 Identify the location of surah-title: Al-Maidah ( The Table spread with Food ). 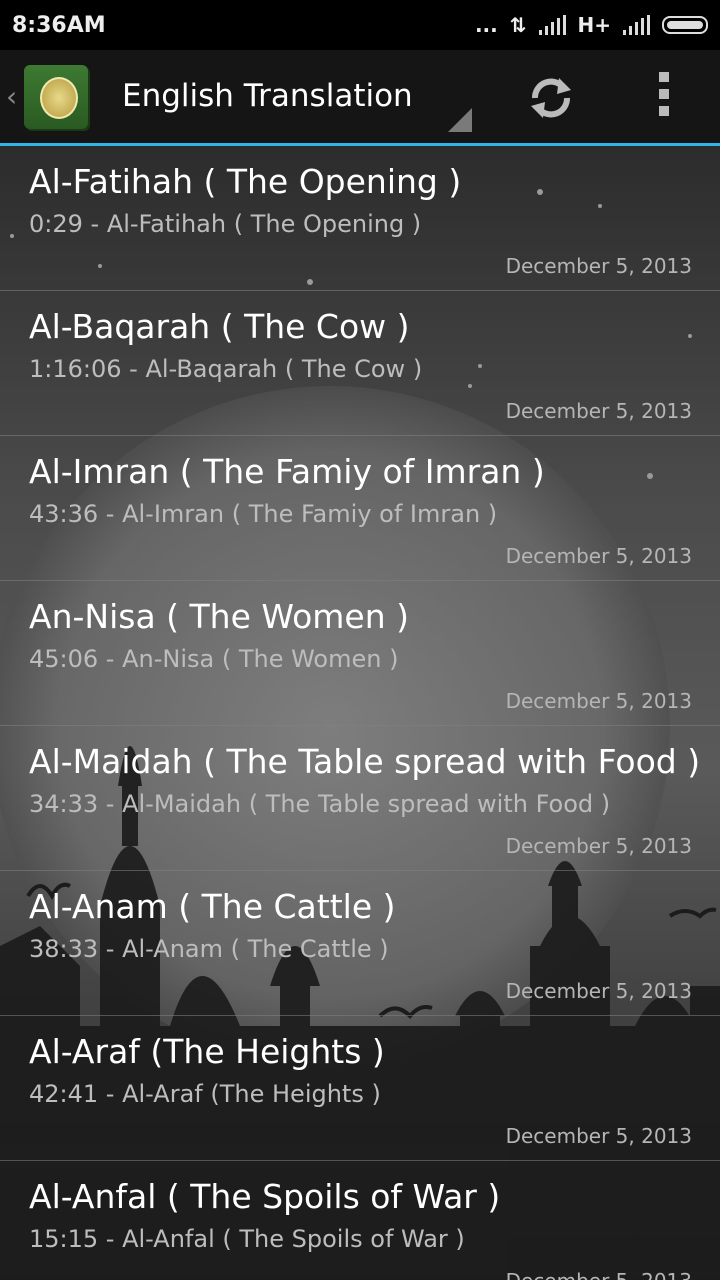
(365, 761).